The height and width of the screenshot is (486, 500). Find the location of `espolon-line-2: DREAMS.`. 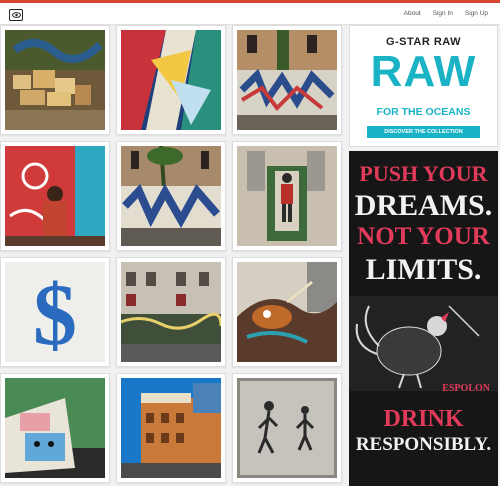

espolon-line-2: DREAMS. is located at coordinates (423, 205).